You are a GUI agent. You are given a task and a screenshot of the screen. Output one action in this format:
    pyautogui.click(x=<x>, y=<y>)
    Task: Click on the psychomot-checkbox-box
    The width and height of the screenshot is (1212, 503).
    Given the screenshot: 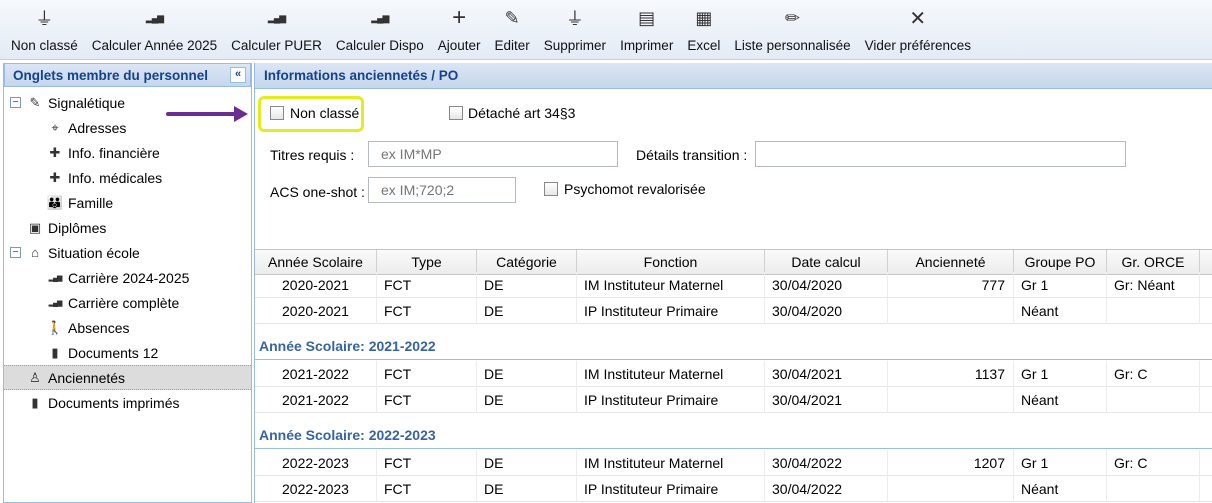 What is the action you would take?
    pyautogui.click(x=551, y=189)
    